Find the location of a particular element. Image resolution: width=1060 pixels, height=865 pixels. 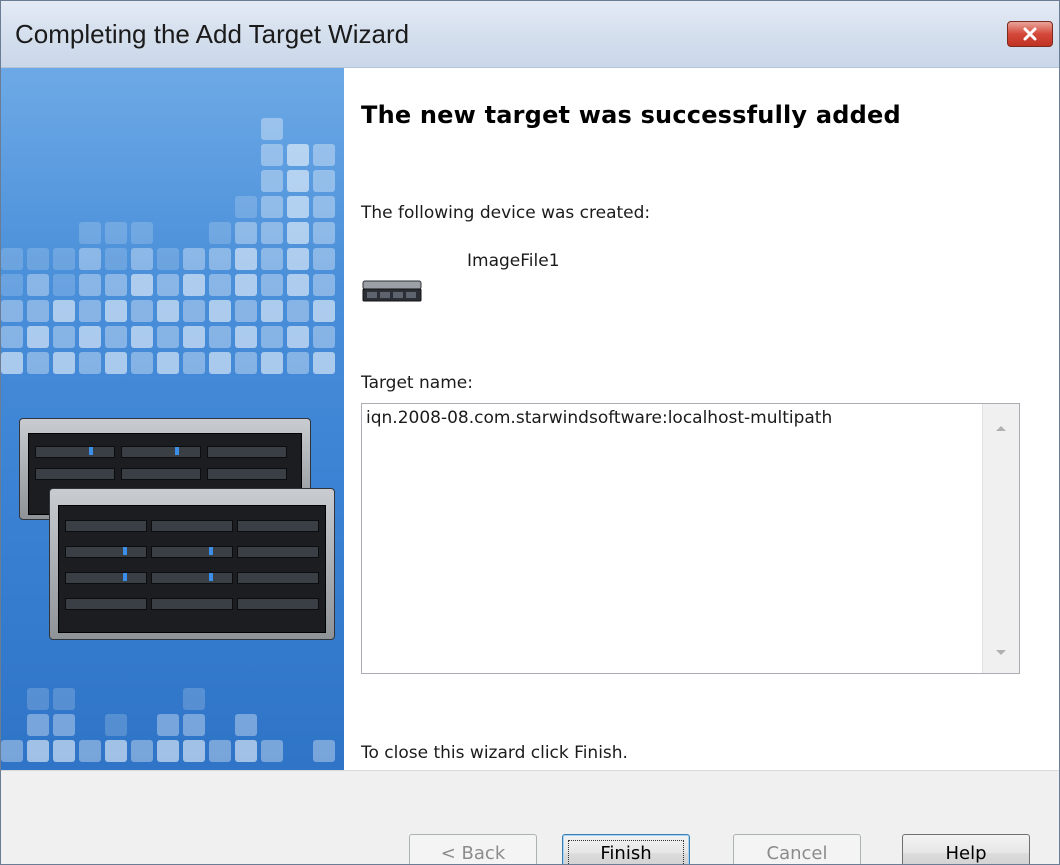

finish-button: Finish is located at coordinates (626, 849).